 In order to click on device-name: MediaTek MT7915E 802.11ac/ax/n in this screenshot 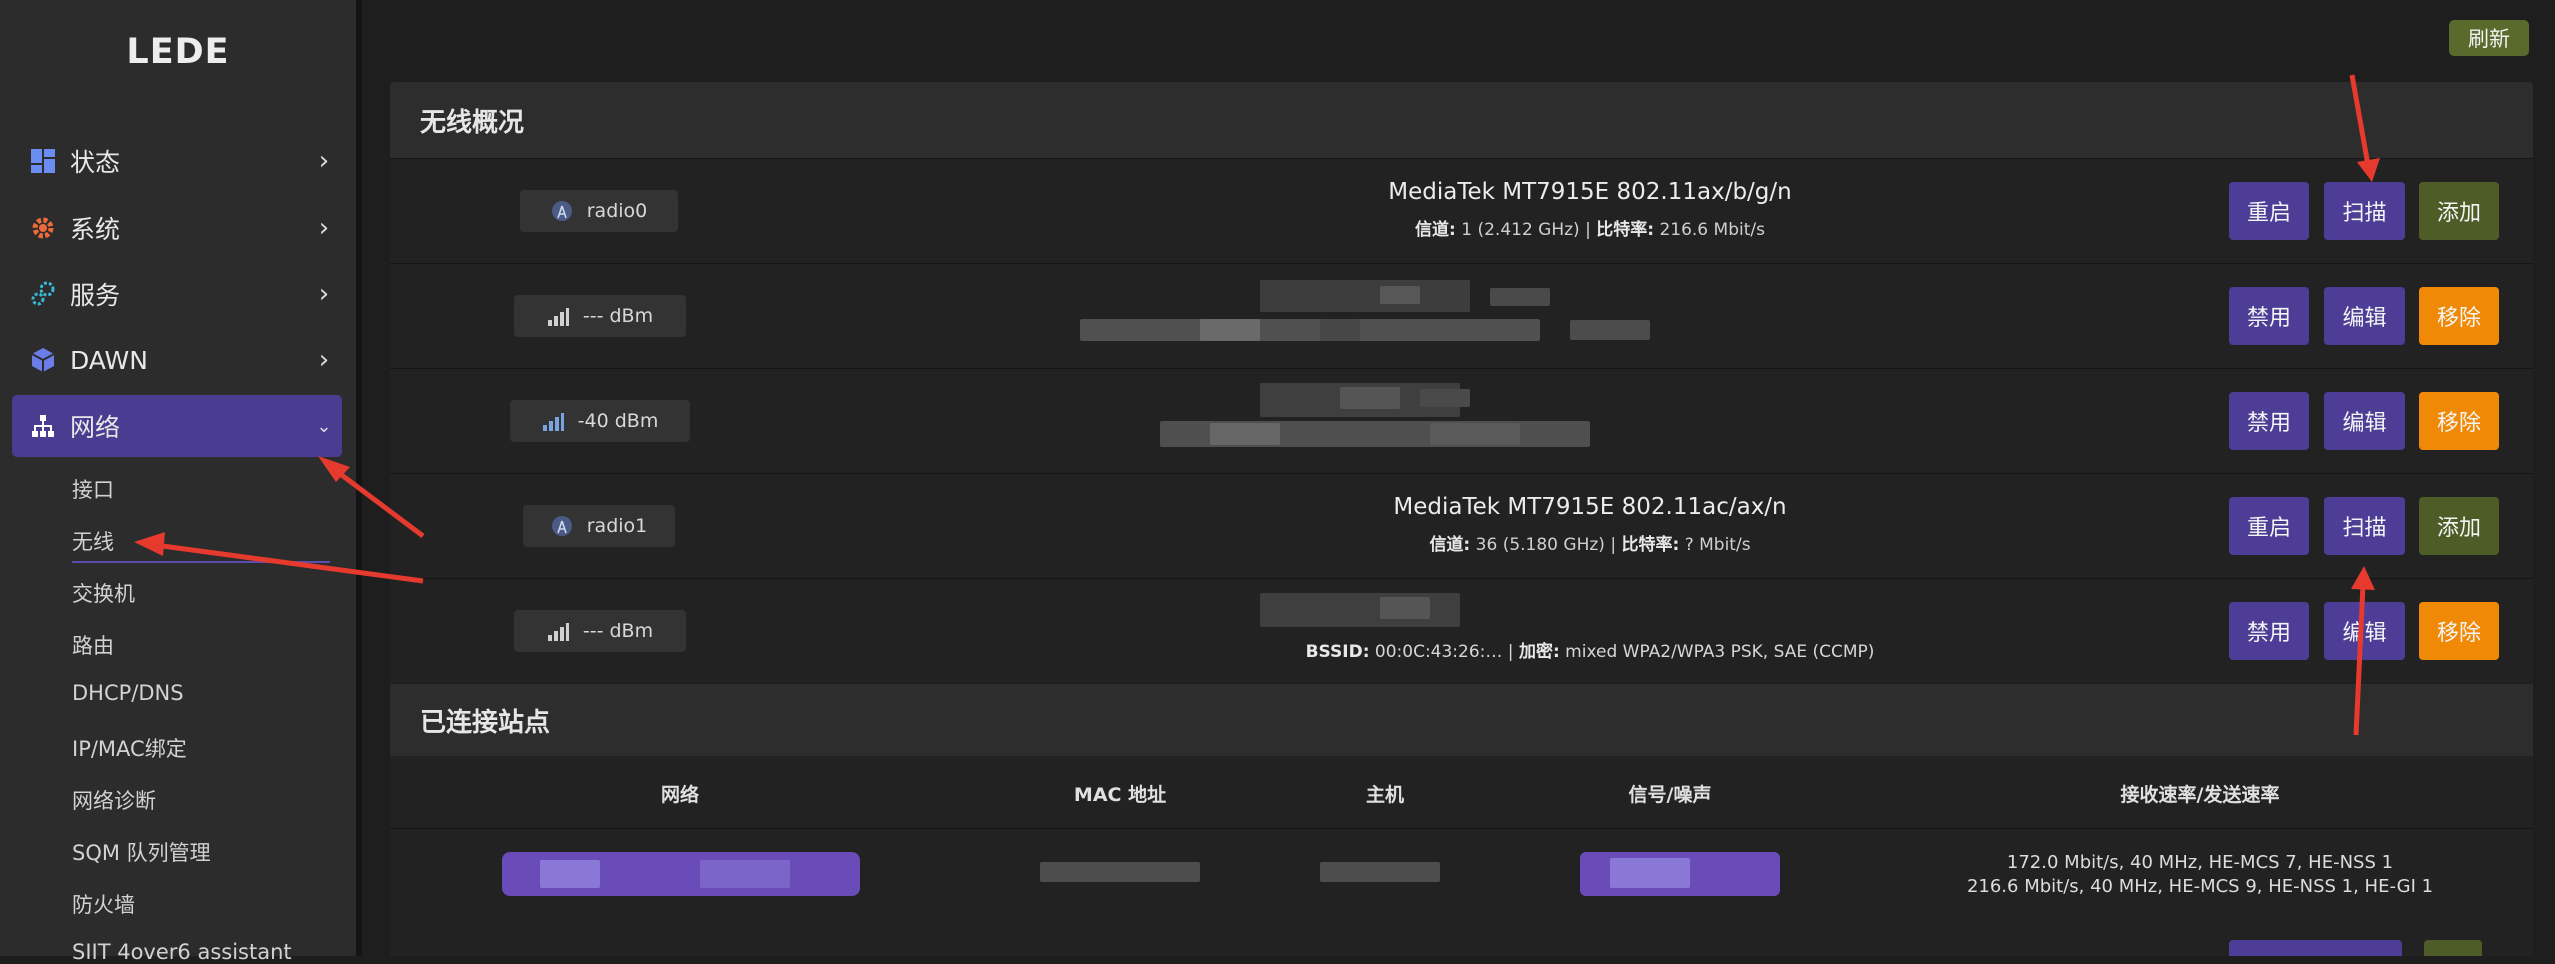, I will do `click(1590, 507)`.